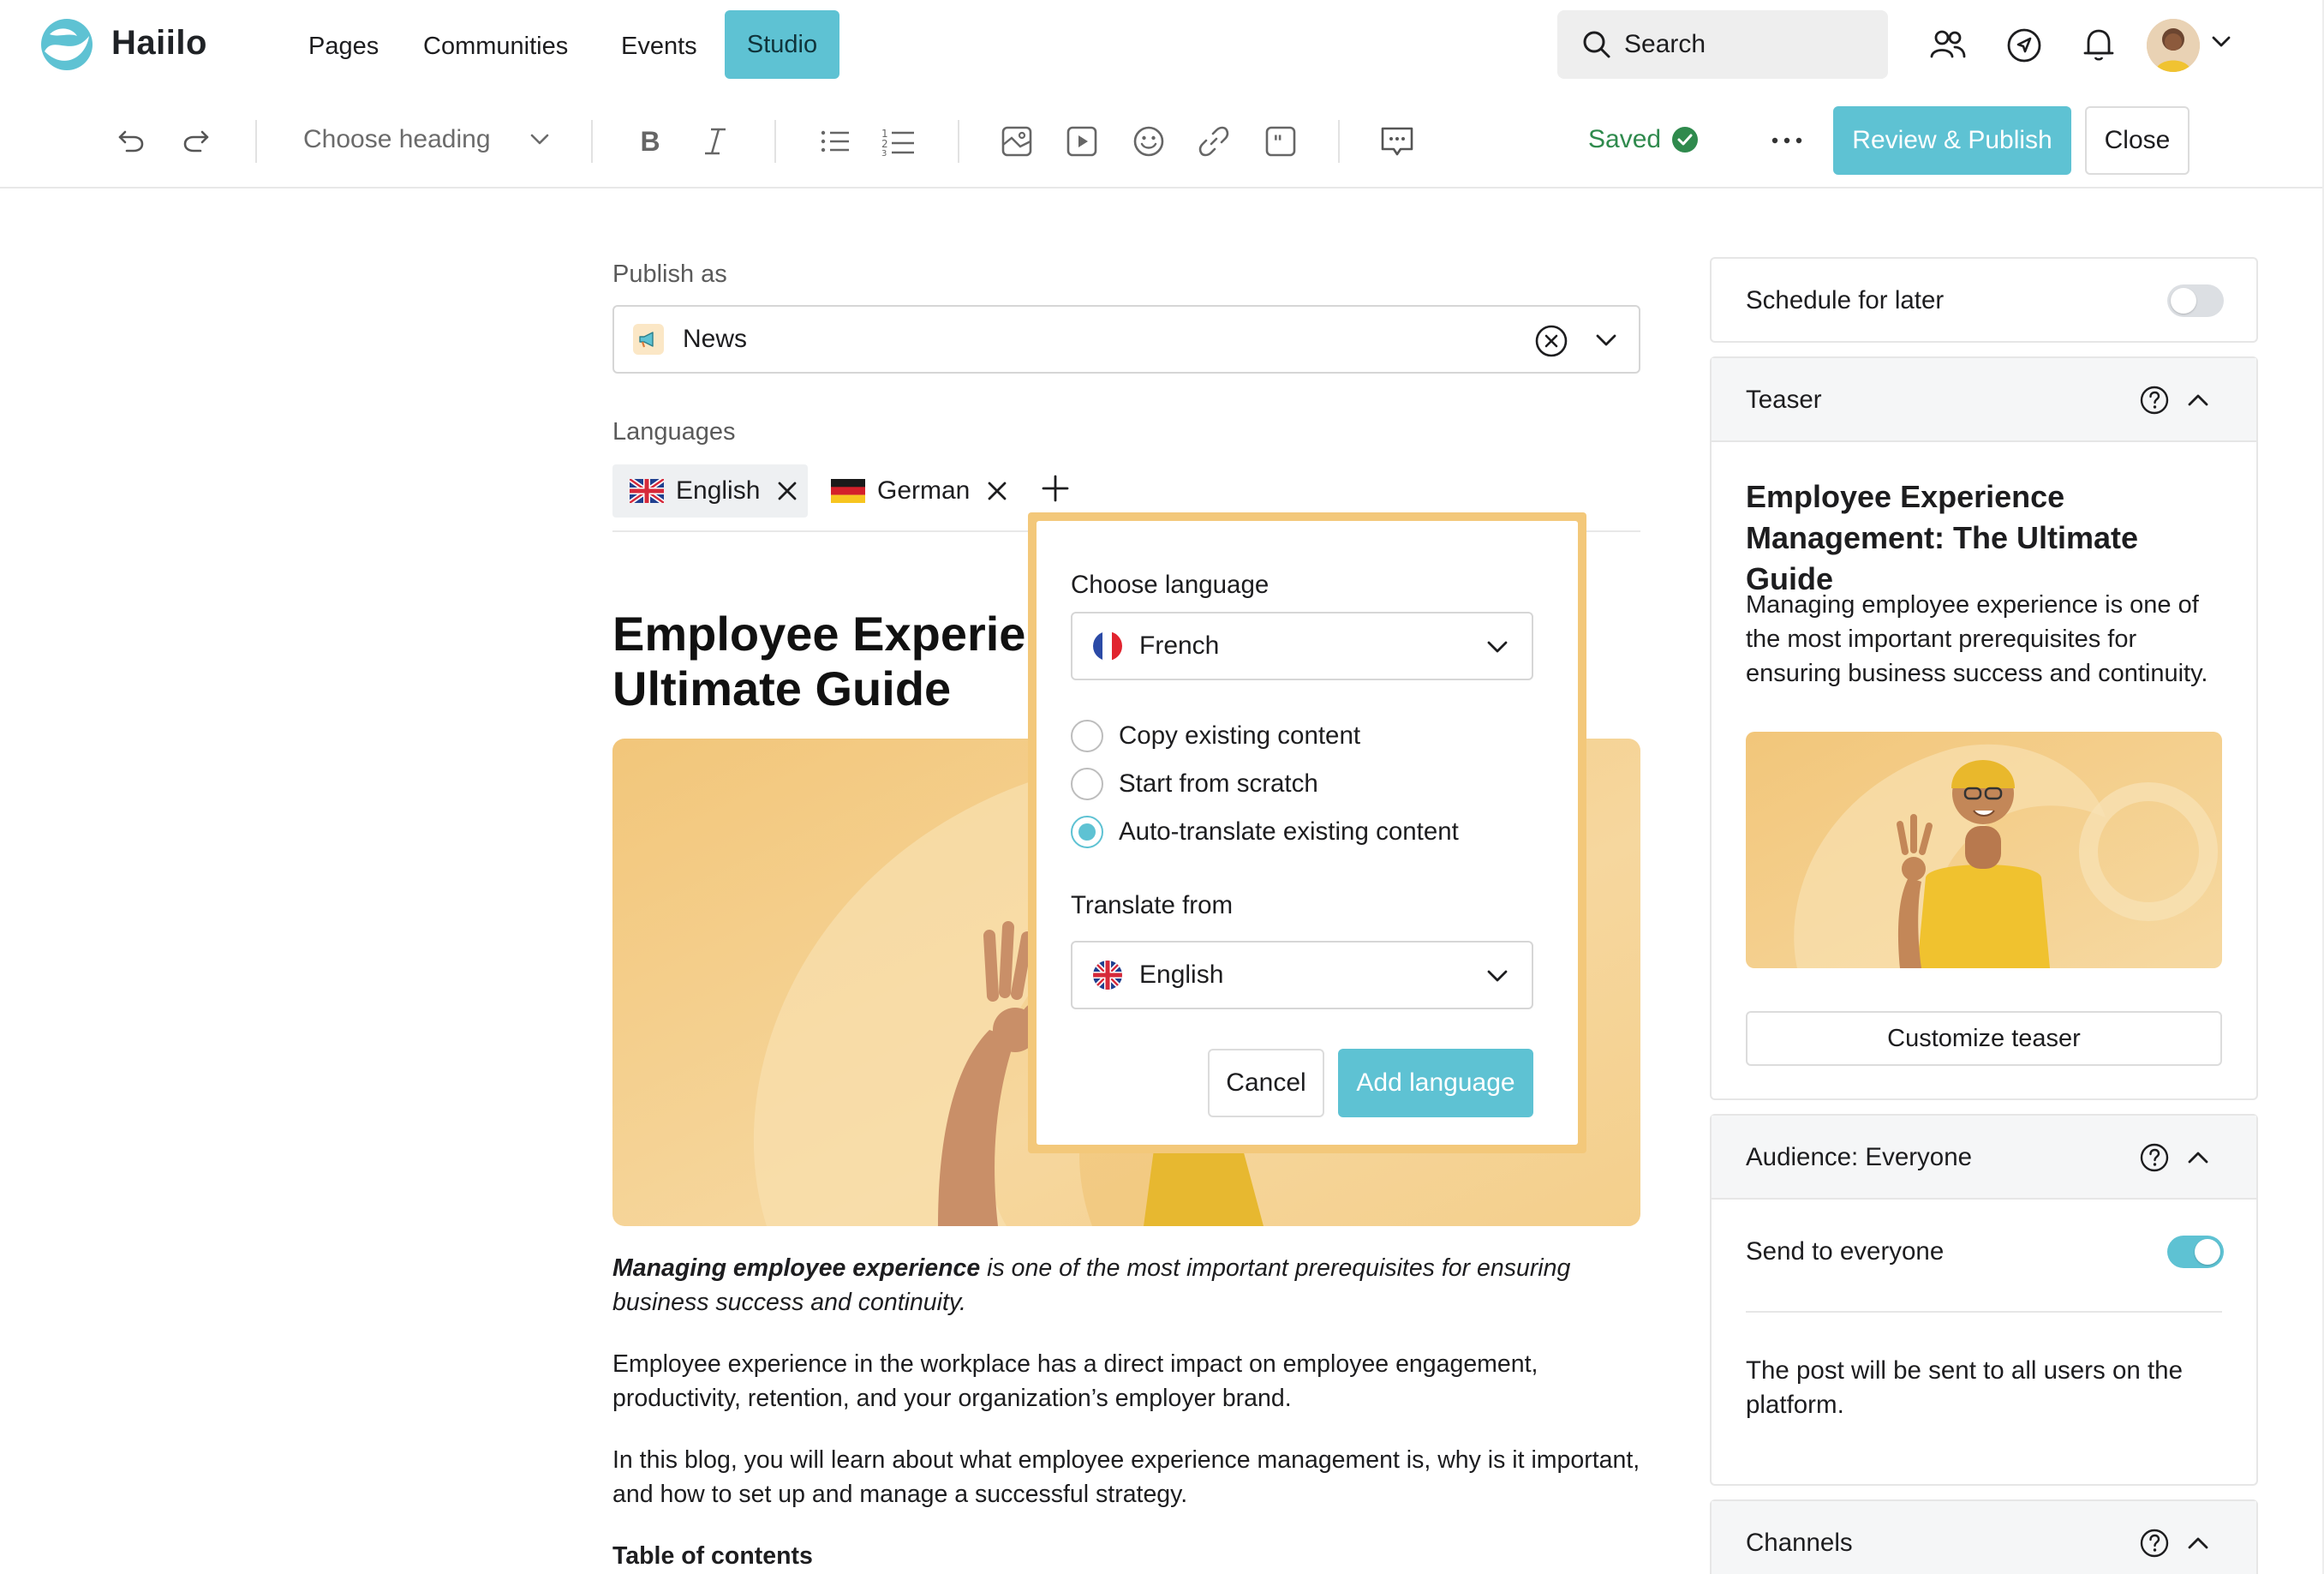 This screenshot has width=2324, height=1574. I want to click on italic-icon, so click(715, 141).